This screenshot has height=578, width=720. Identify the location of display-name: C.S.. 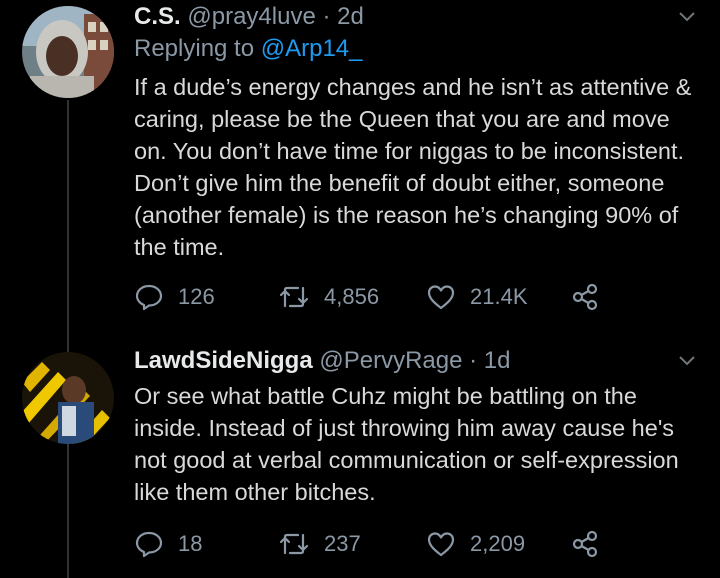
(157, 16).